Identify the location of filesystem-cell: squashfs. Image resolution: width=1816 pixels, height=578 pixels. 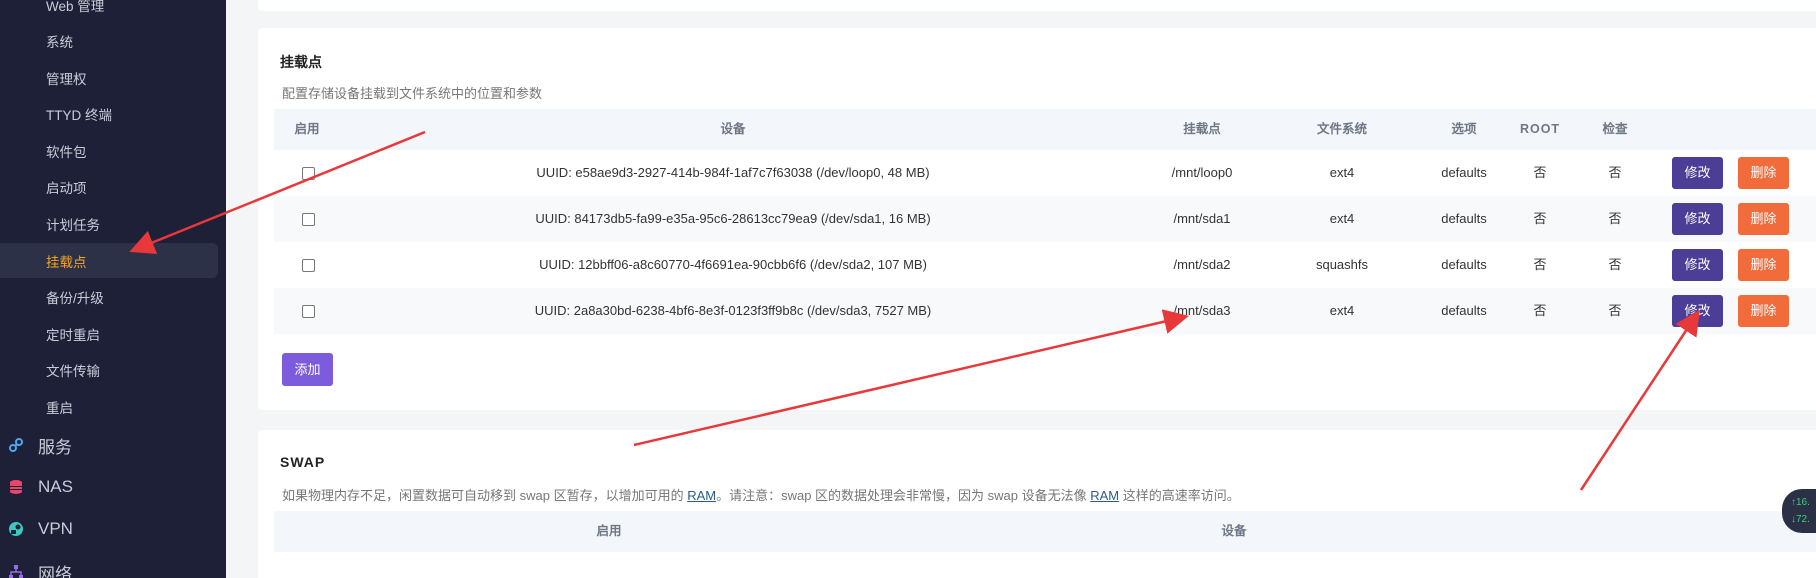
(1342, 264).